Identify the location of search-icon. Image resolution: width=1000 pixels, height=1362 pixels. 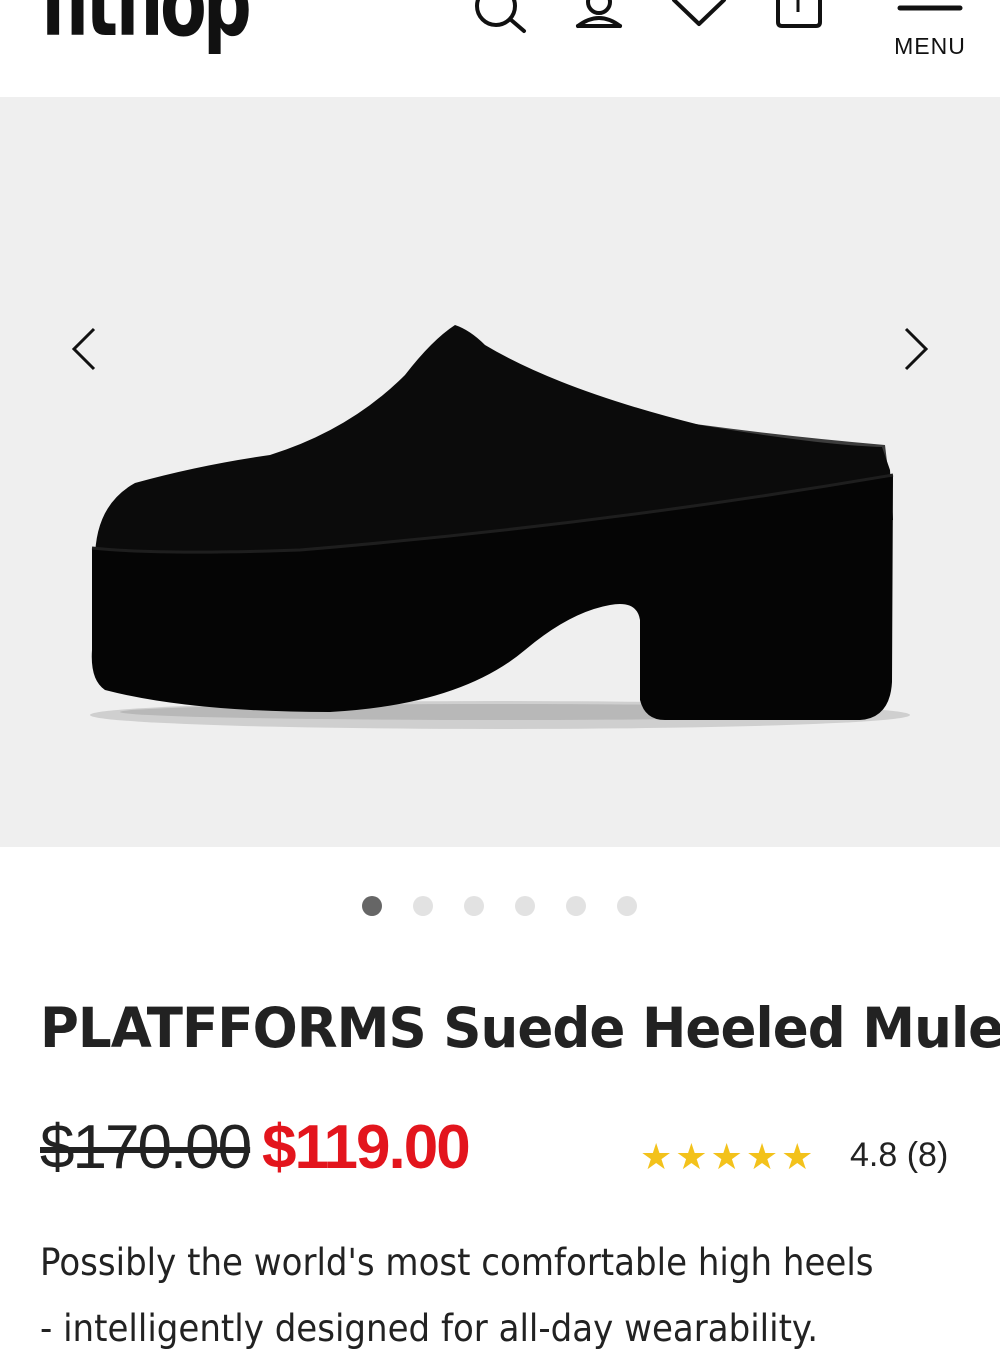
(500, 20).